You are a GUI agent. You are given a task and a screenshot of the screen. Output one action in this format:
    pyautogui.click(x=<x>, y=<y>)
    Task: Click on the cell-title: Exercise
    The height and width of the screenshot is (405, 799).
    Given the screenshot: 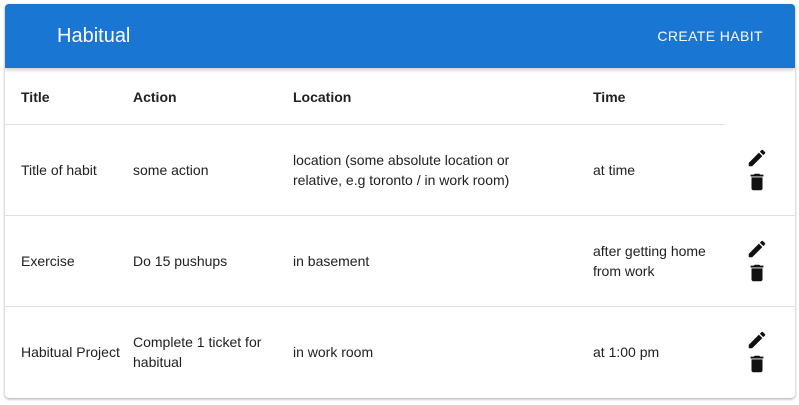 What is the action you would take?
    pyautogui.click(x=48, y=261)
    